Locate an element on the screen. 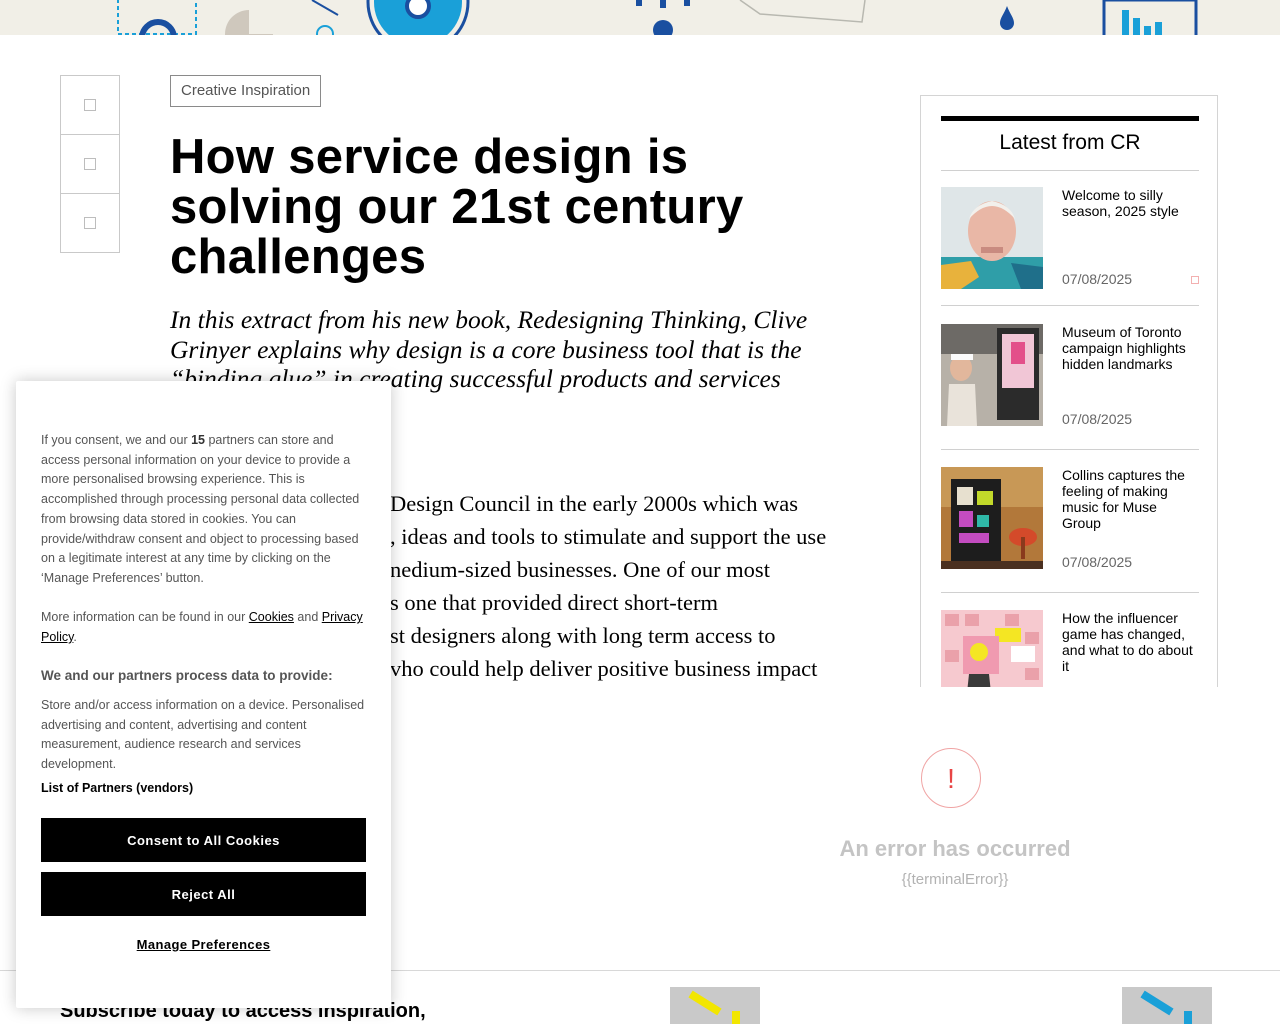 This screenshot has width=1280, height=1024. consent-all-button: Consent to All Cookies is located at coordinates (203, 840).